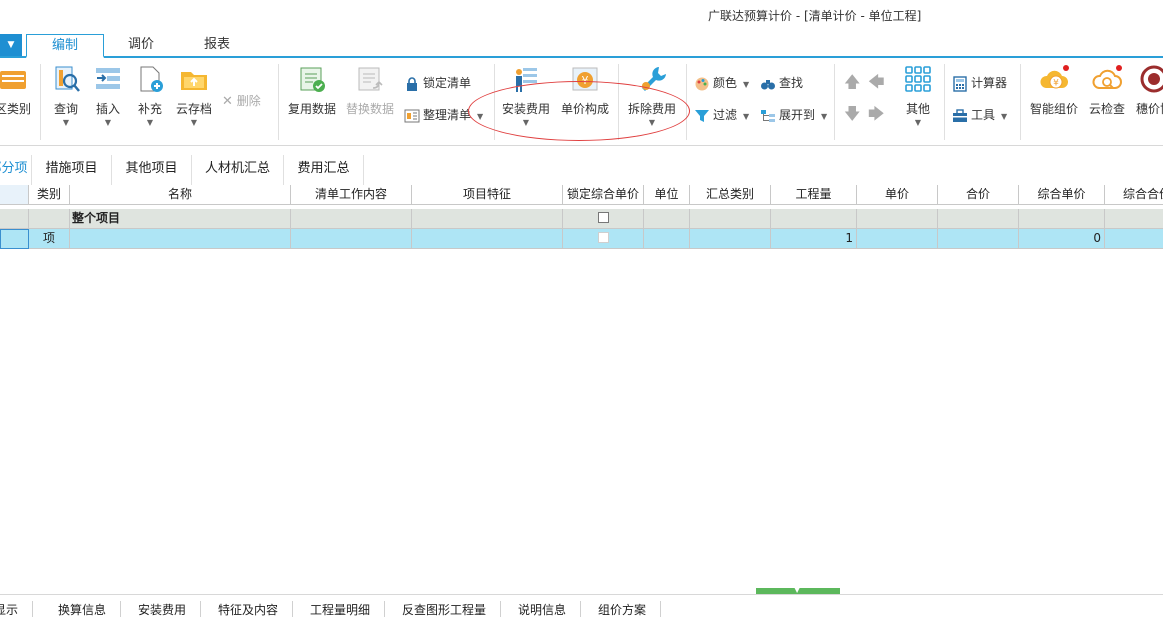 This screenshot has height=618, width=1163. Describe the element at coordinates (83, 609) in the screenshot. I see `tab-conversion-info: 换算信息` at that location.